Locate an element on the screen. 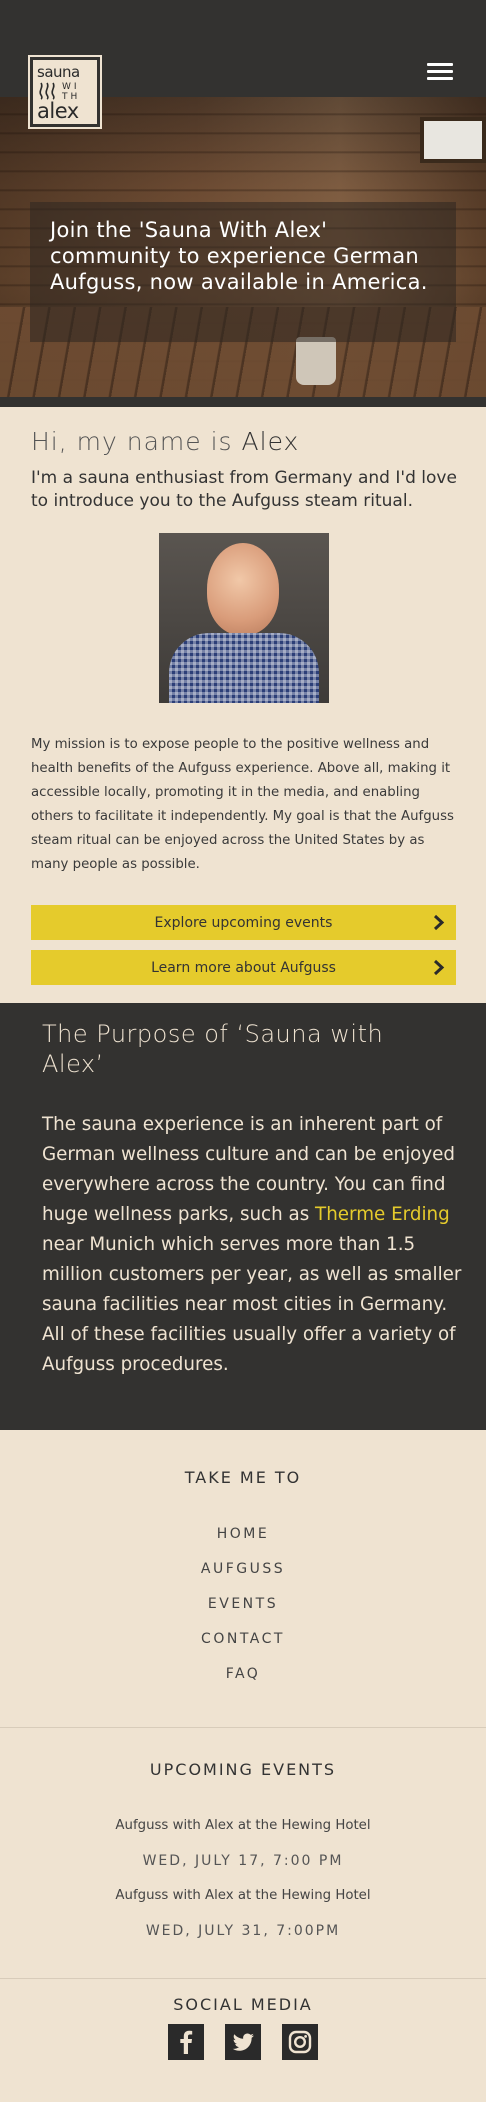 The image size is (486, 2102). learn-aufguss-button: Learn more about Aufguss is located at coordinates (243, 967).